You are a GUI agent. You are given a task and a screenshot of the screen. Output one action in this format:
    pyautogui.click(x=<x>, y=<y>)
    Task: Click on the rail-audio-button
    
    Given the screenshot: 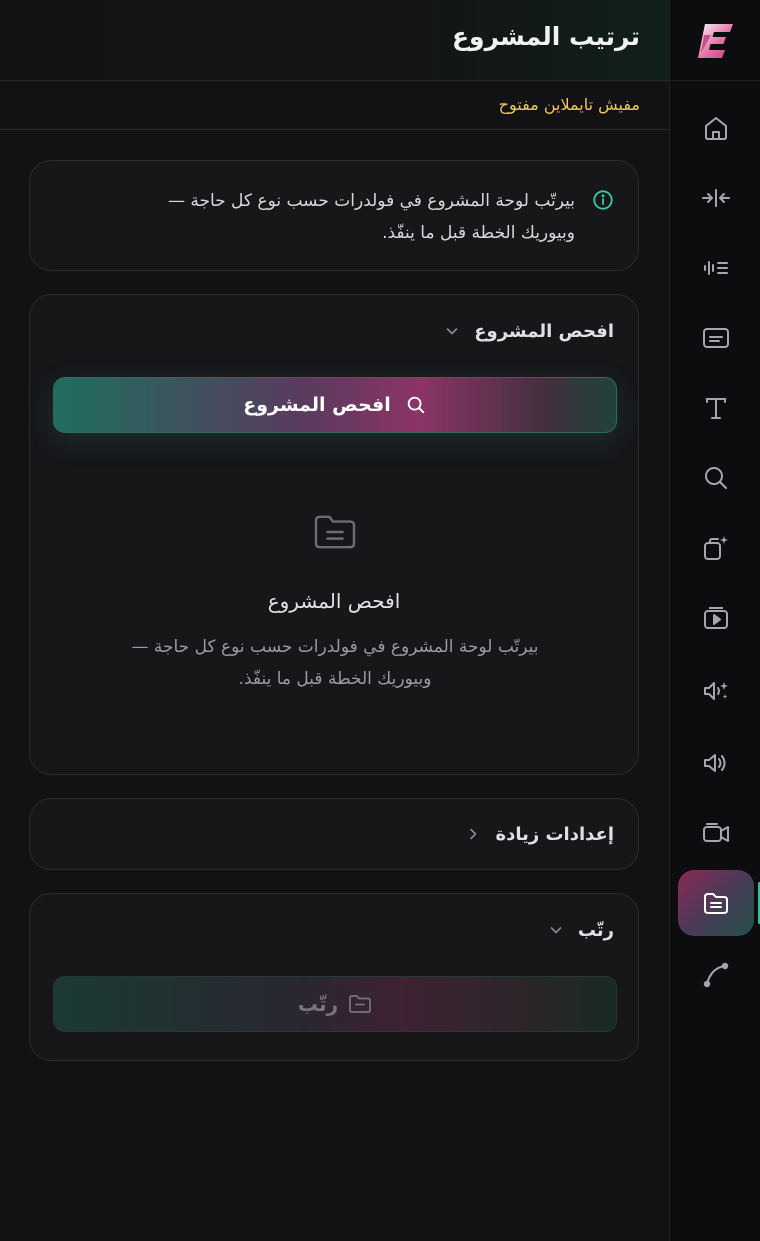 What is the action you would take?
    pyautogui.click(x=716, y=268)
    